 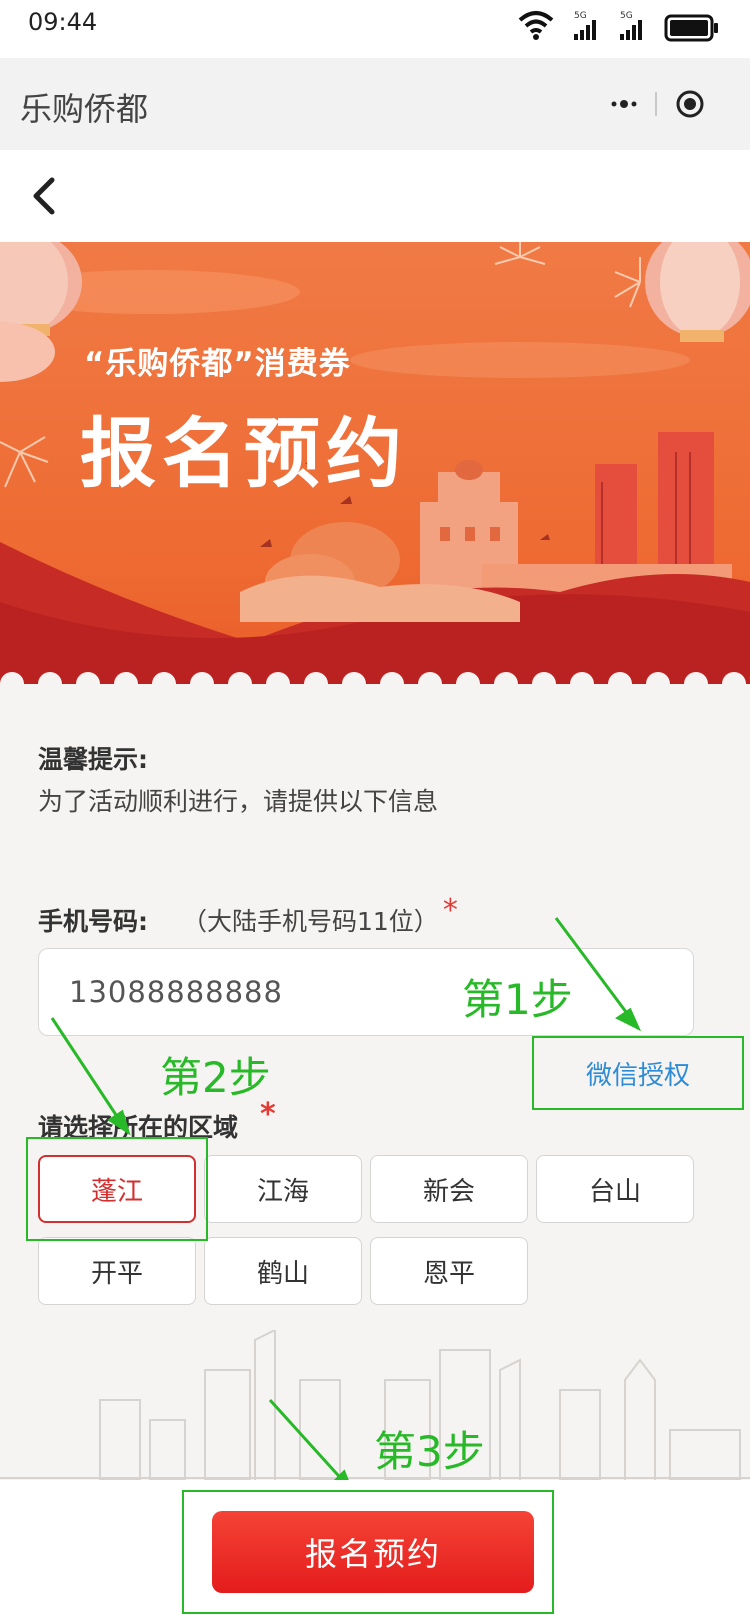 What do you see at coordinates (585, 25) in the screenshot?
I see `signal-icon-1: 5G` at bounding box center [585, 25].